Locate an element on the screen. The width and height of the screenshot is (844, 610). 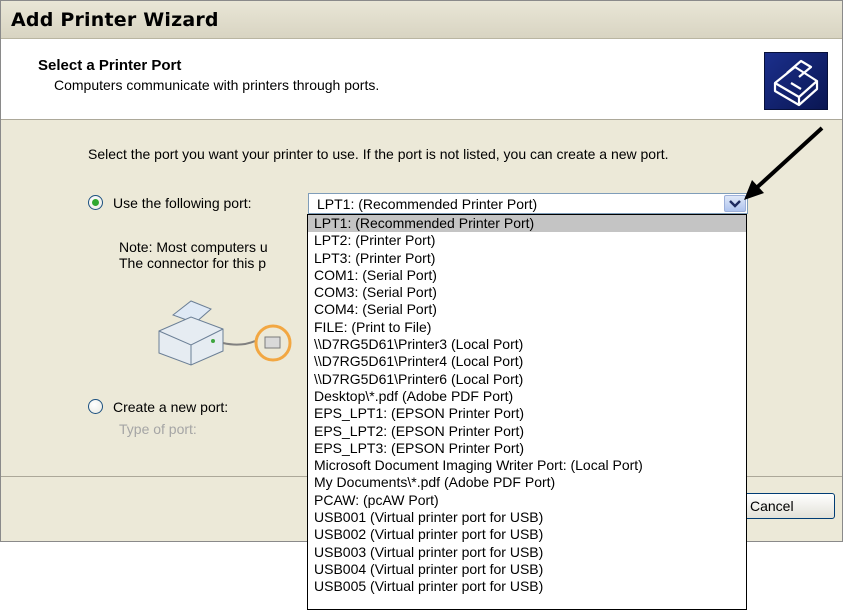
port-select: LPT1: (Recommended Printer Port) is located at coordinates (528, 203).